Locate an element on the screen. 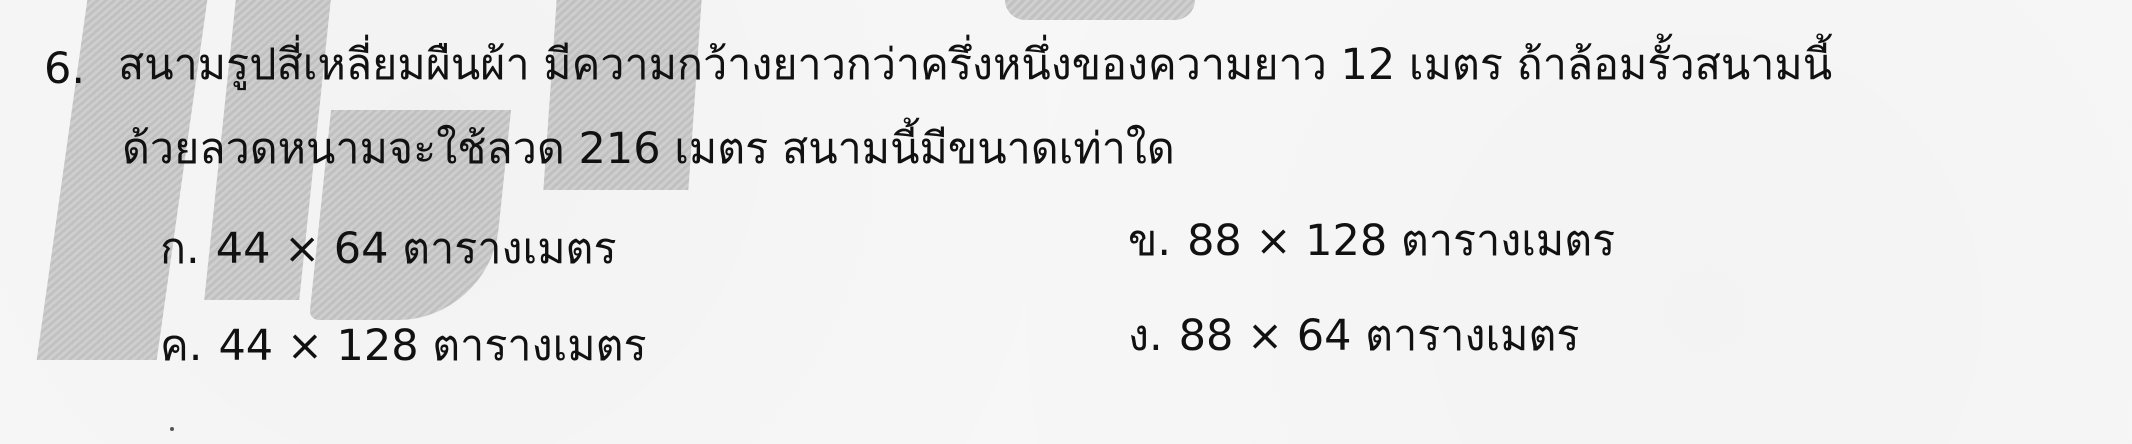 Image resolution: width=2132 pixels, height=444 pixels. choice-text: 88 × 128 ตารางเมตร is located at coordinates (1401, 241).